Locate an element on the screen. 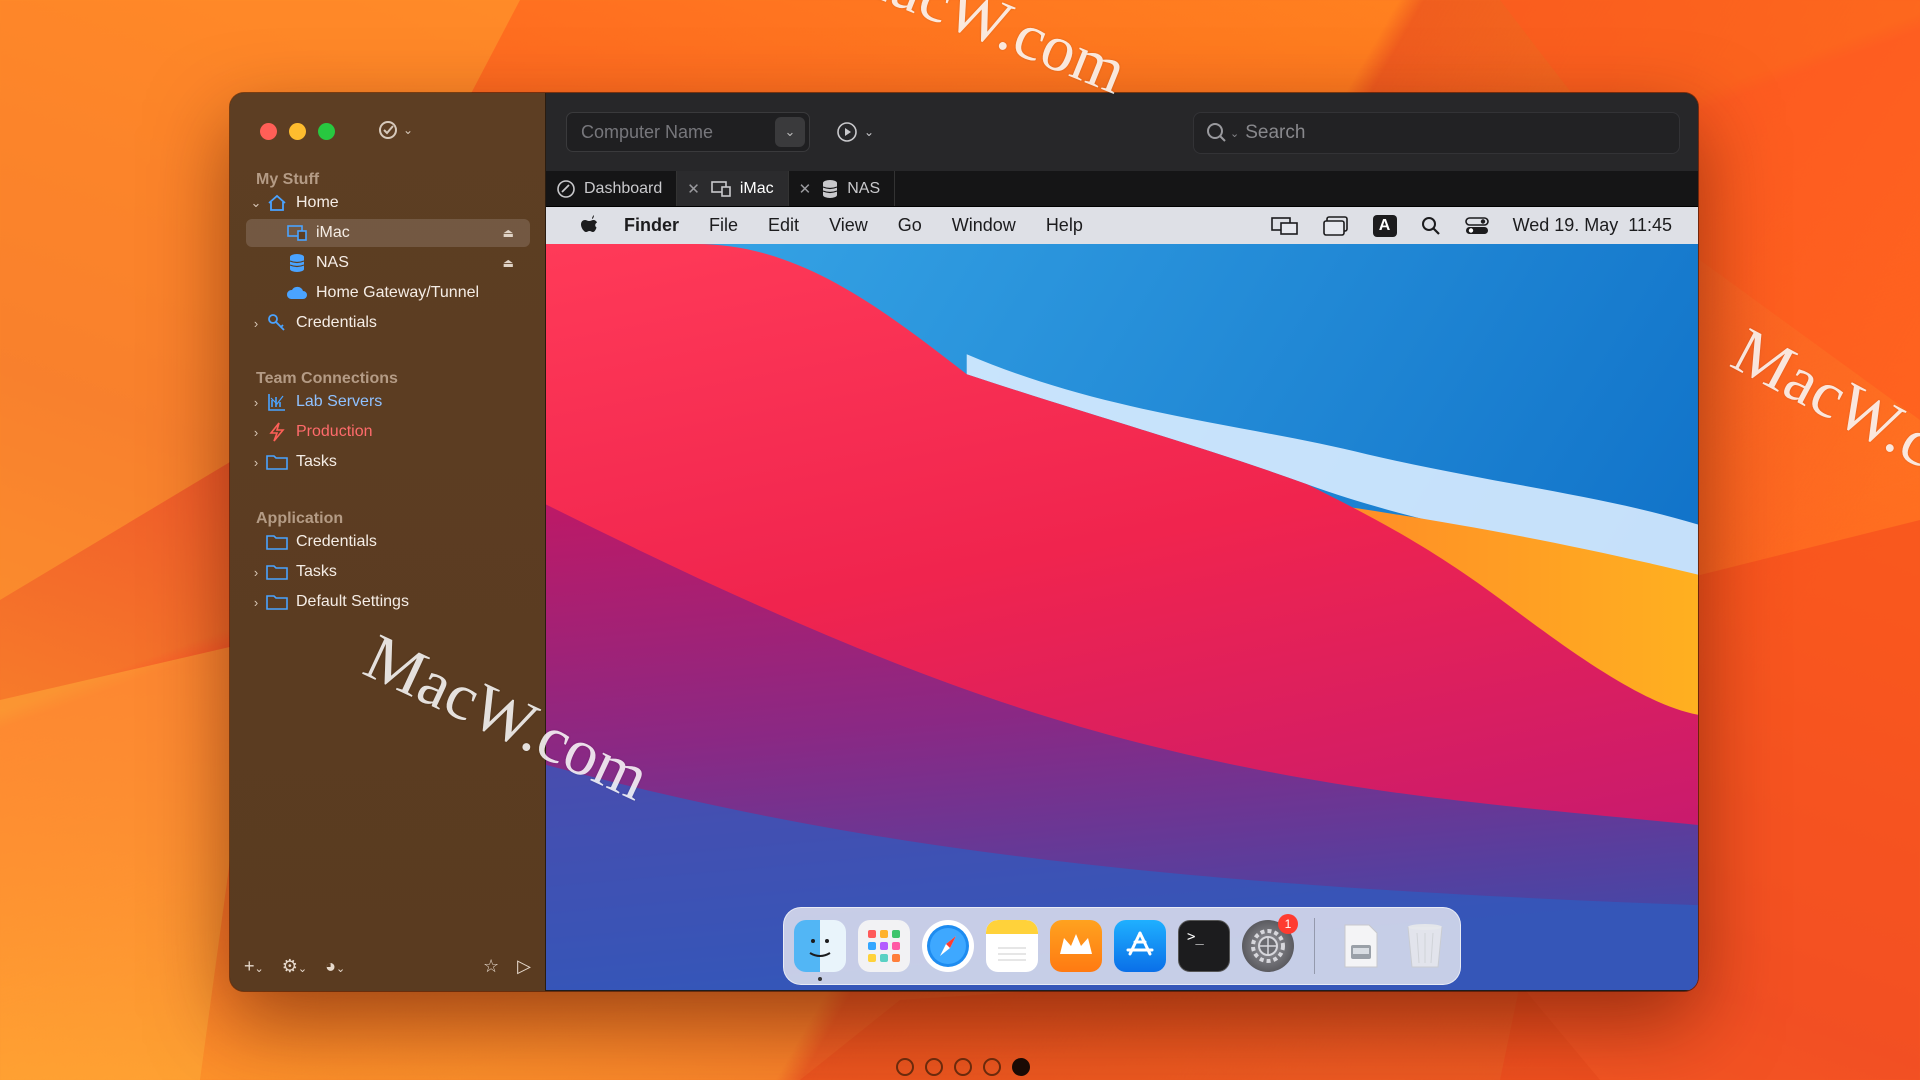  computer-name-field: Computer Name ⌄ is located at coordinates (688, 132).